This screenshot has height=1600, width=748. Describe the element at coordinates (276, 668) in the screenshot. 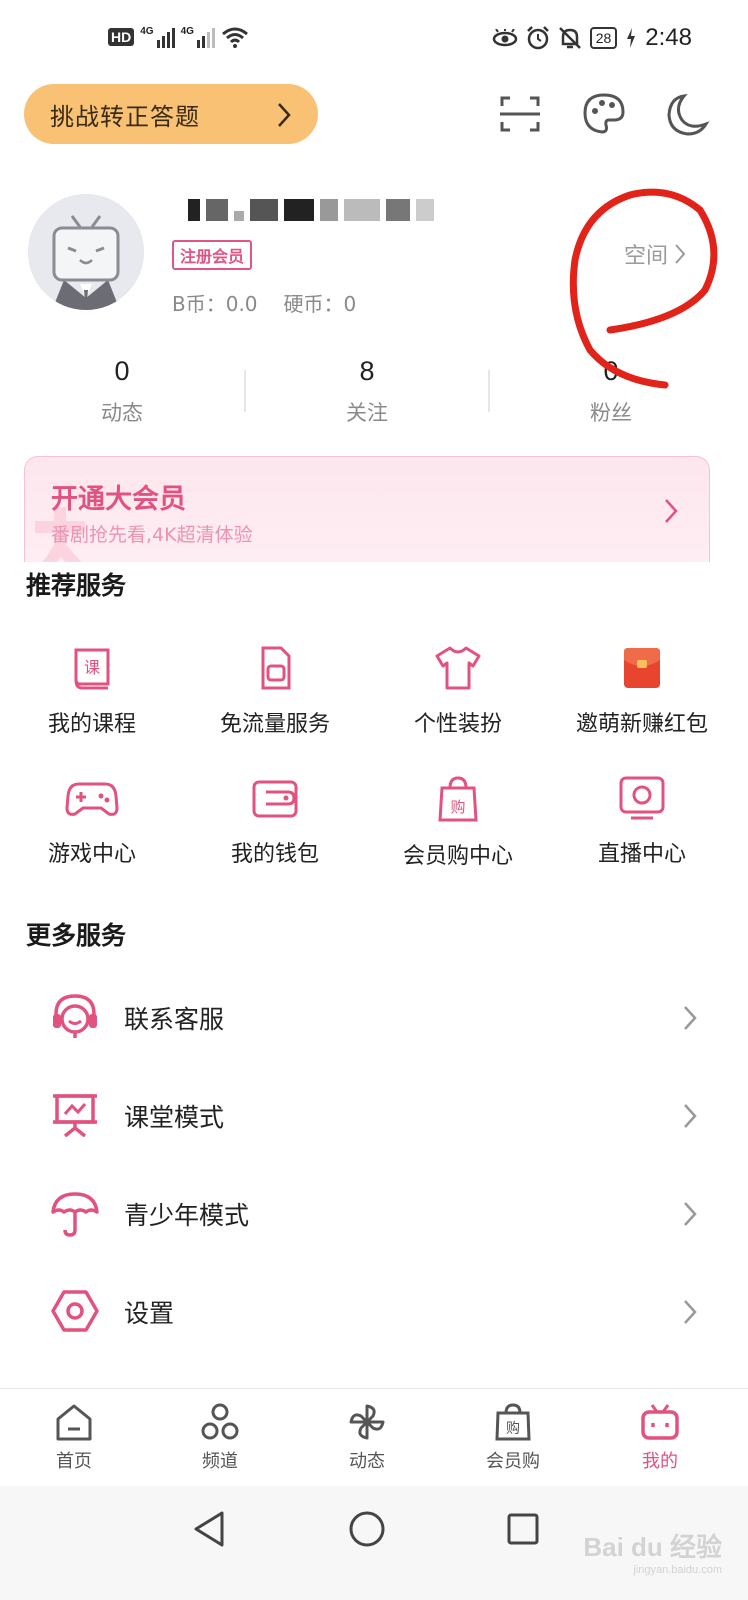

I see `sim-card-icon` at that location.